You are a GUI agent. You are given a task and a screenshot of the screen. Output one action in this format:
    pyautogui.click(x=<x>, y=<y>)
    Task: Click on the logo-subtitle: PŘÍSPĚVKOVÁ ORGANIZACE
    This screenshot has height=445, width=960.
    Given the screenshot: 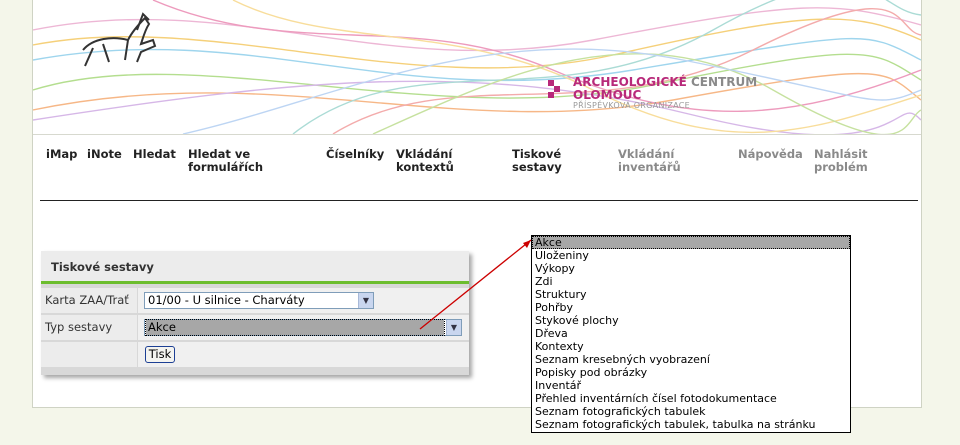 What is the action you would take?
    pyautogui.click(x=632, y=105)
    